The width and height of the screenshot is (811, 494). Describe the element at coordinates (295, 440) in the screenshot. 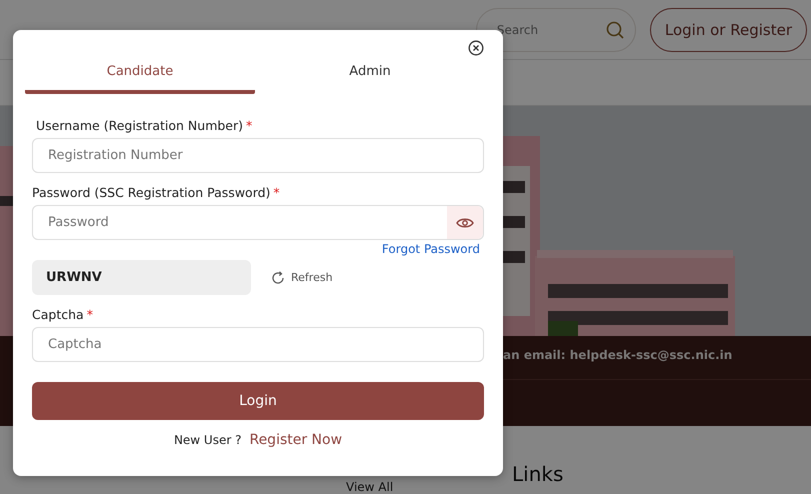

I see `register-now-link: Register Now` at that location.